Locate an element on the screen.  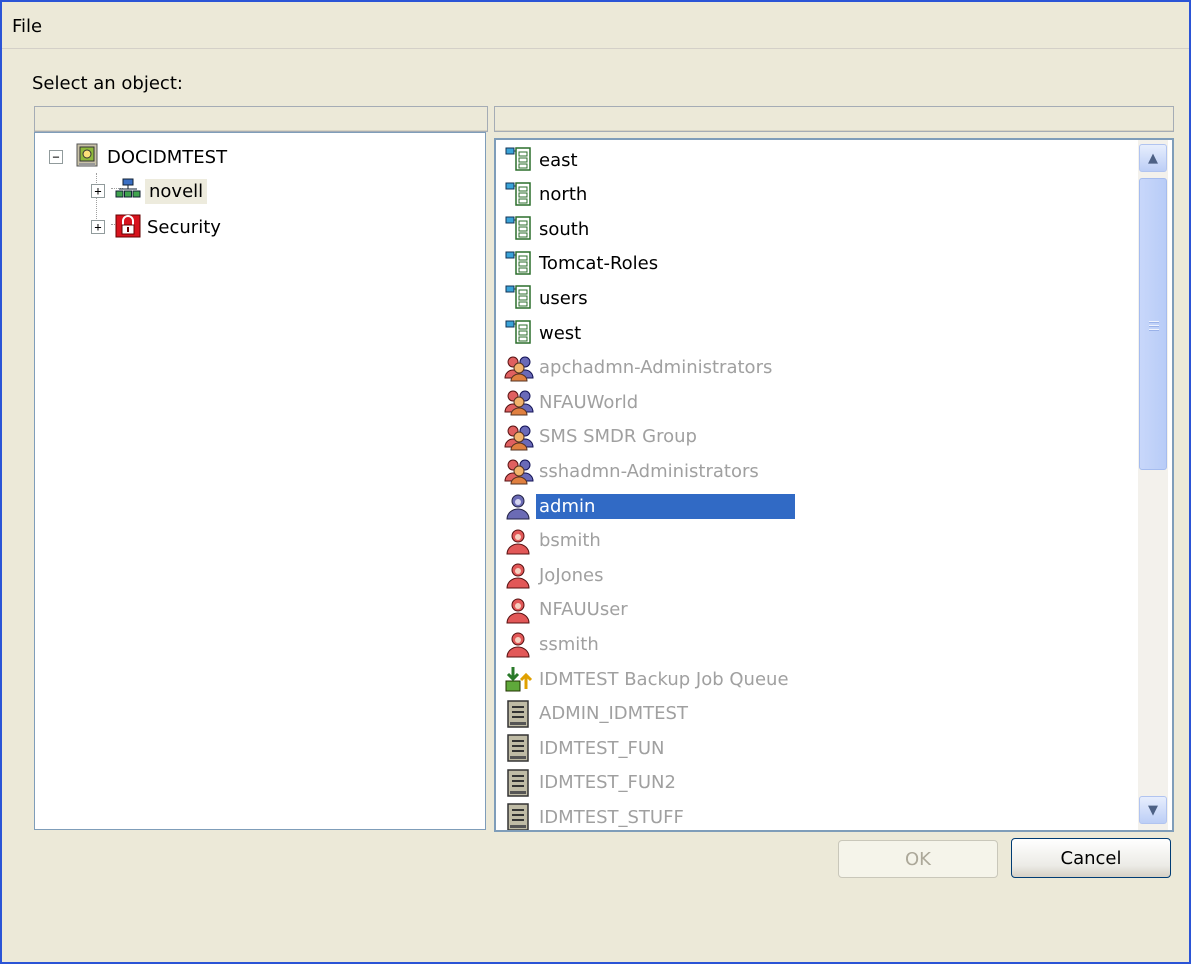
list-item-label: IDMTEST_FUN2 is located at coordinates (607, 783).